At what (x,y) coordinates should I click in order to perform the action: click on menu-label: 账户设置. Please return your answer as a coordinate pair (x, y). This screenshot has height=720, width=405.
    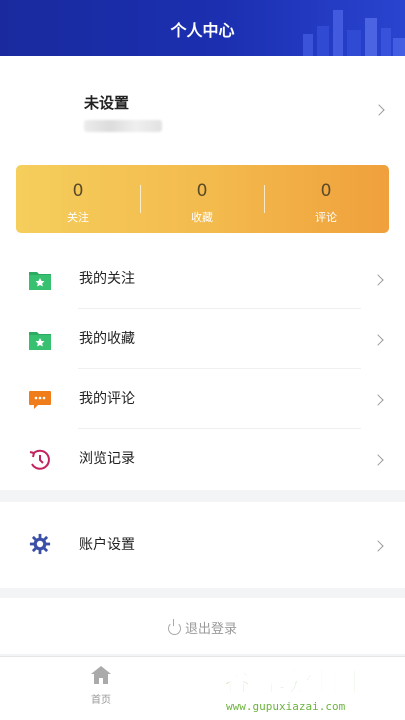
    Looking at the image, I should click on (107, 545).